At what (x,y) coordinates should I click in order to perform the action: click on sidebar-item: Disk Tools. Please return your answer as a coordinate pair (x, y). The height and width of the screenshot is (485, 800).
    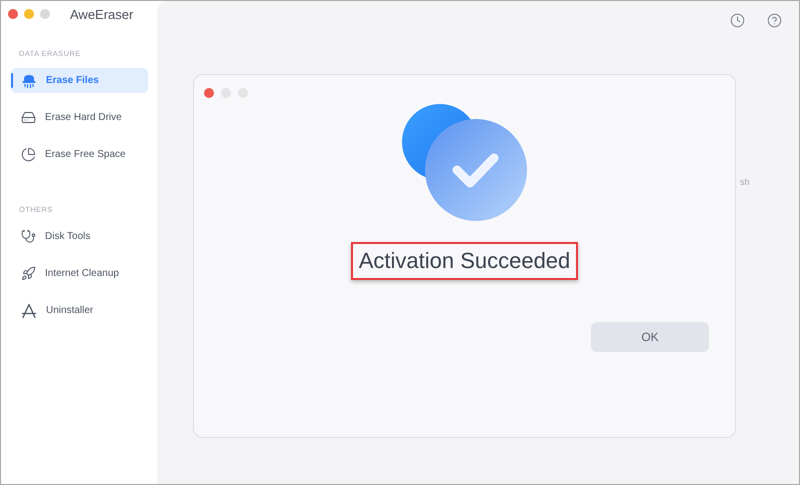
    Looking at the image, I should click on (79, 236).